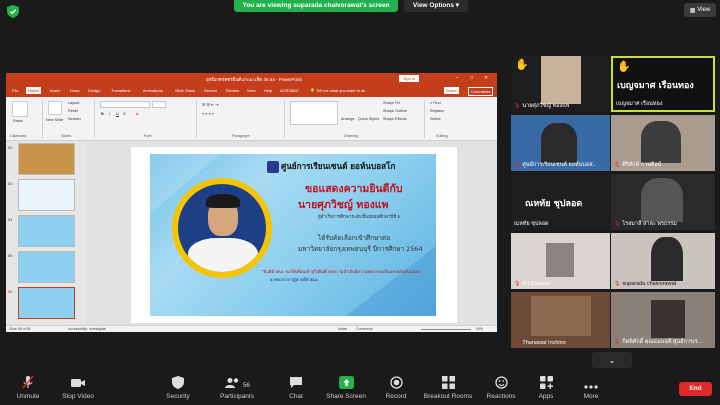 This screenshot has height=405, width=720. I want to click on chevron-down-icon: ⌄, so click(612, 360).